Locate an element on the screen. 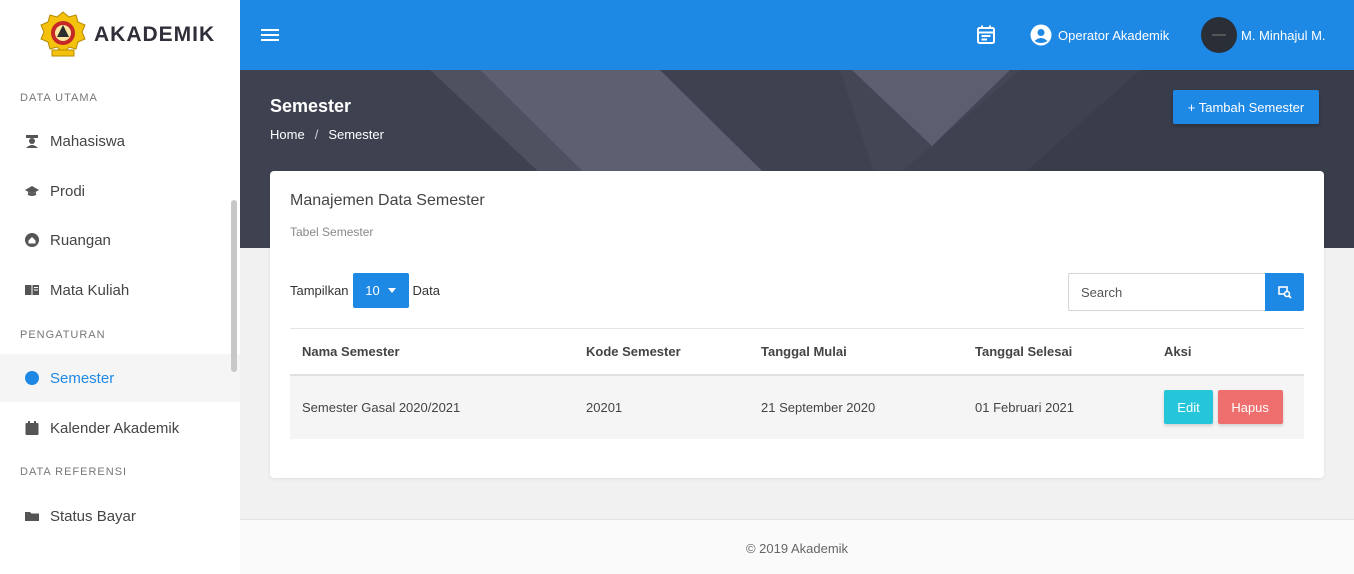 Image resolution: width=1354 pixels, height=574 pixels. page-size-value: 10 is located at coordinates (372, 290).